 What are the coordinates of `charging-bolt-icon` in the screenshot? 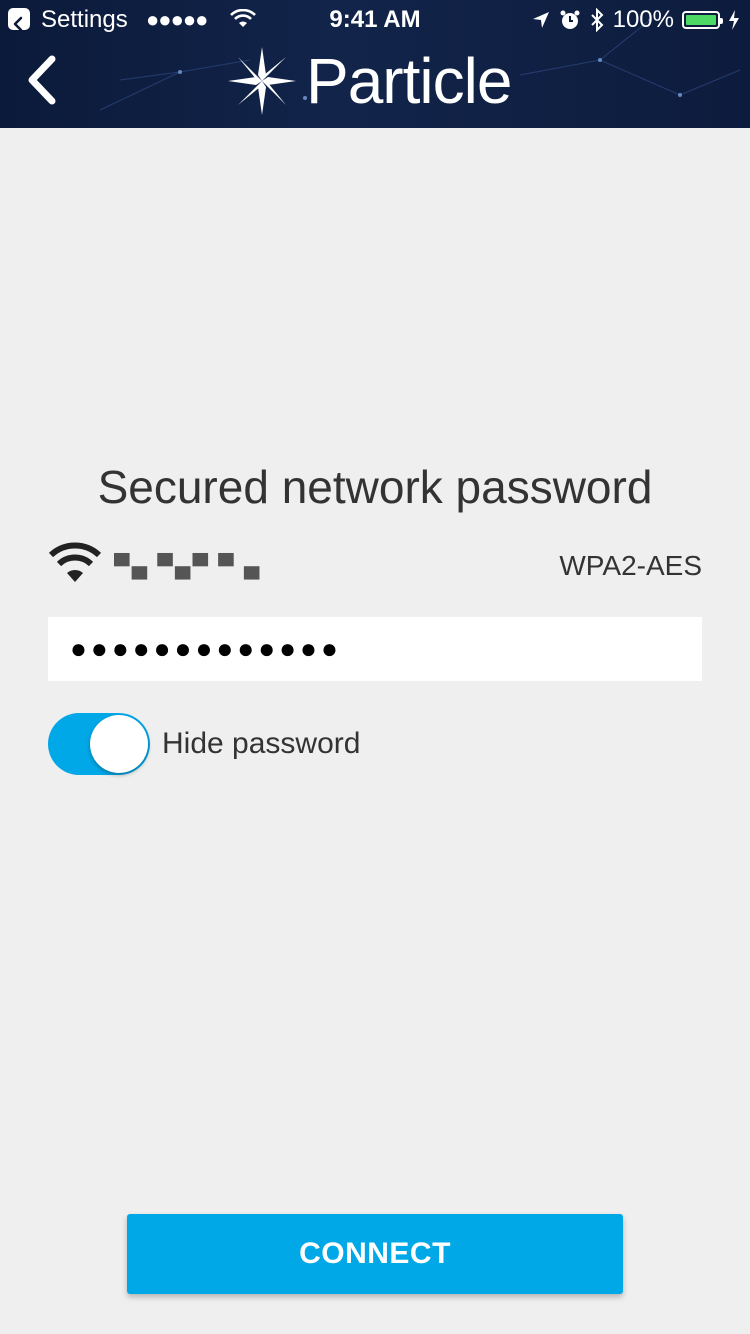 It's located at (734, 20).